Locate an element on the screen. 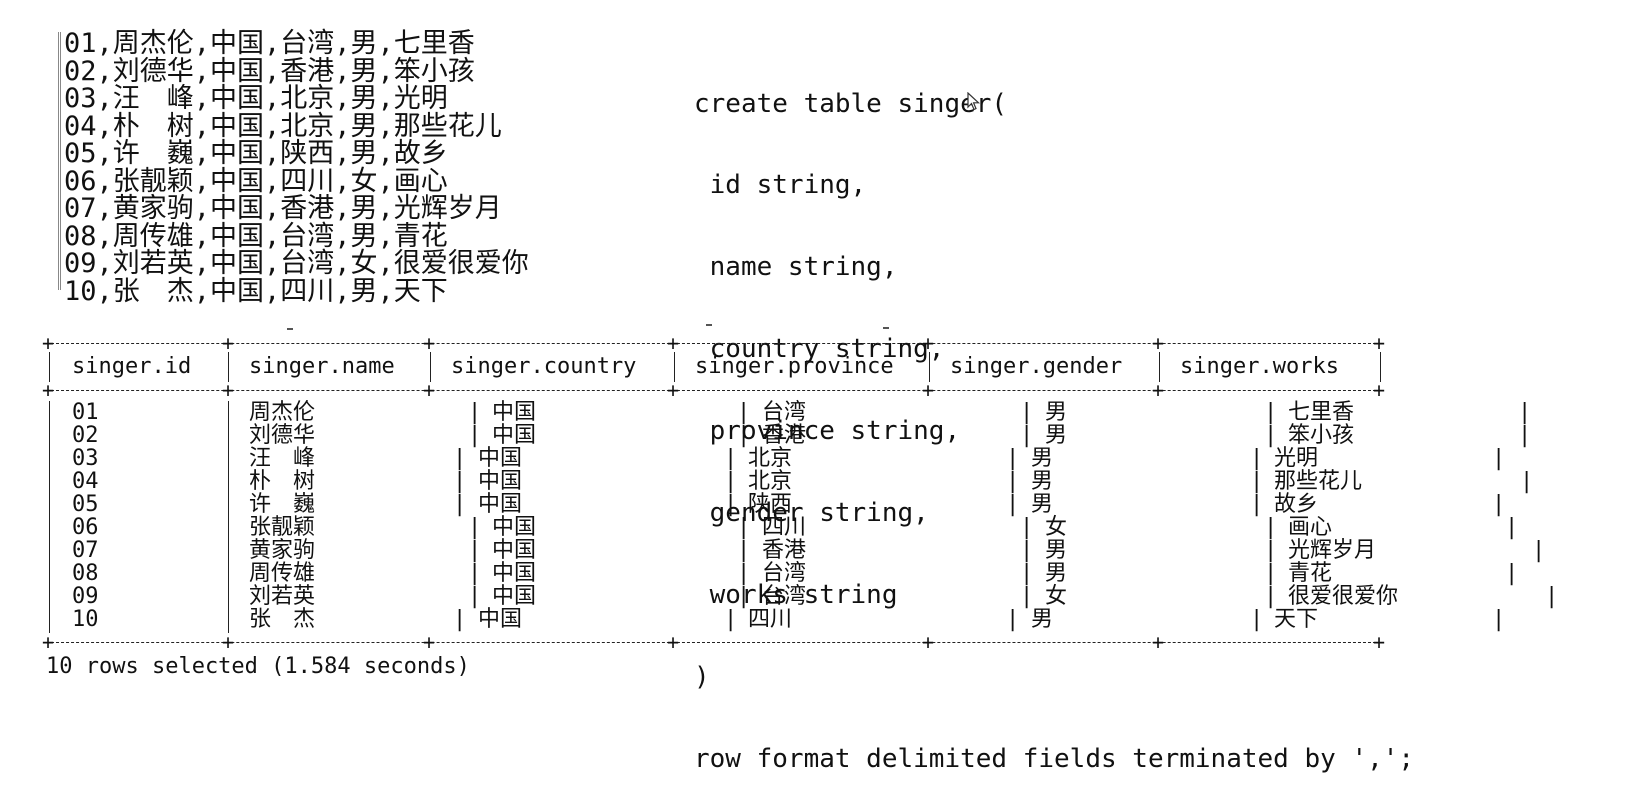 The image size is (1652, 800). cell-province: 北京 is located at coordinates (770, 481).